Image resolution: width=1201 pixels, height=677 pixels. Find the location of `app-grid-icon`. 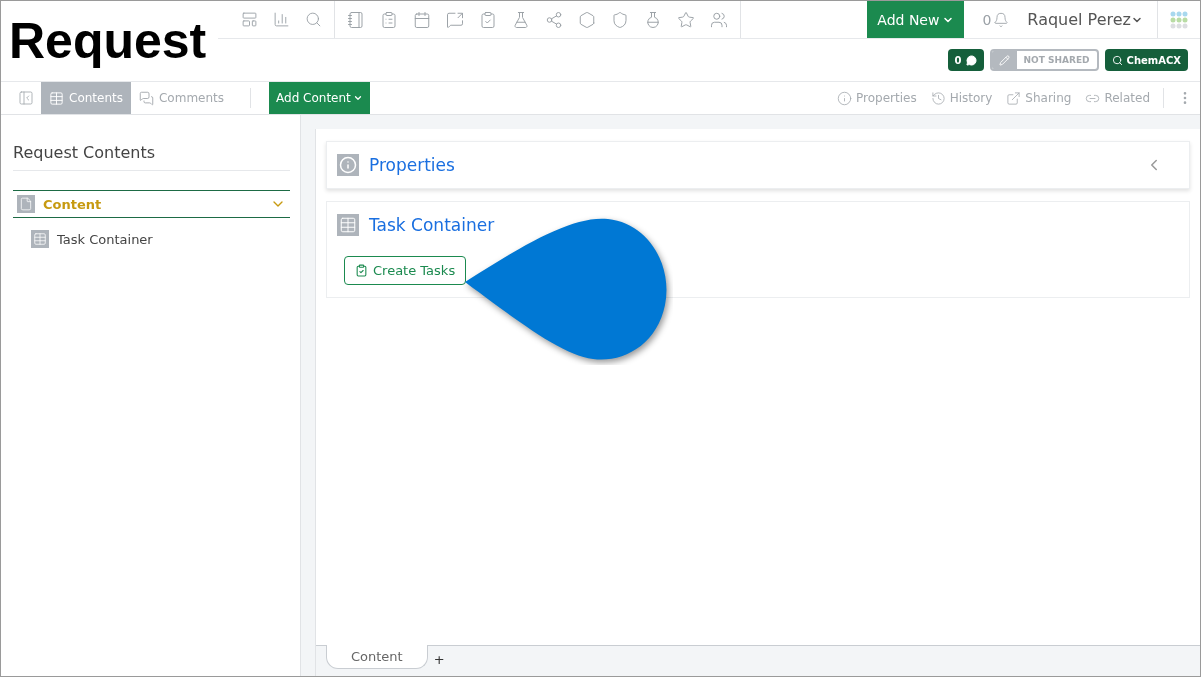

app-grid-icon is located at coordinates (1179, 19).